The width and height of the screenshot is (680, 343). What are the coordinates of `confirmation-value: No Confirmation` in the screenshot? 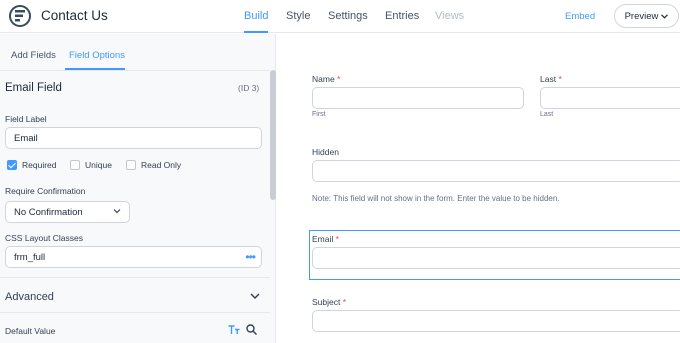 It's located at (48, 212).